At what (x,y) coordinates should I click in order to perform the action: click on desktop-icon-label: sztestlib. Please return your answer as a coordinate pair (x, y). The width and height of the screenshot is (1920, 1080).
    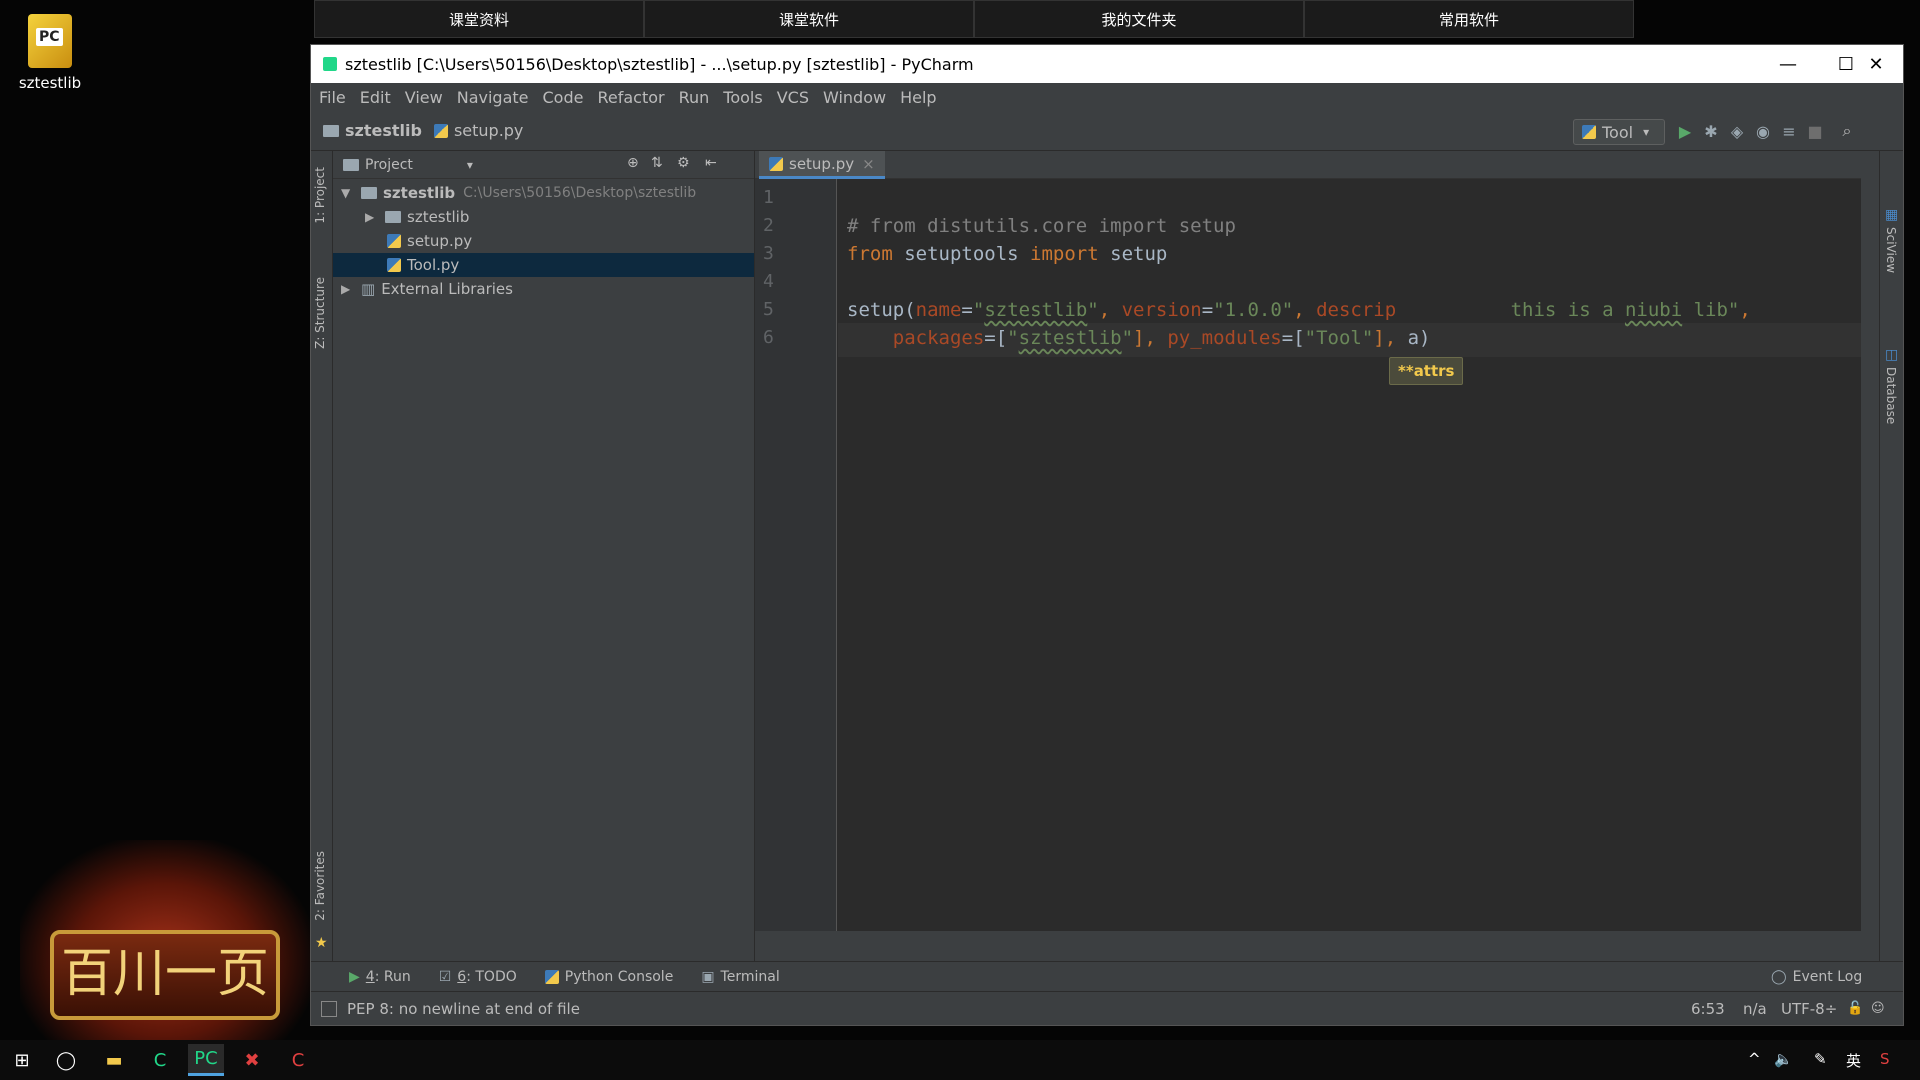
    Looking at the image, I should click on (50, 83).